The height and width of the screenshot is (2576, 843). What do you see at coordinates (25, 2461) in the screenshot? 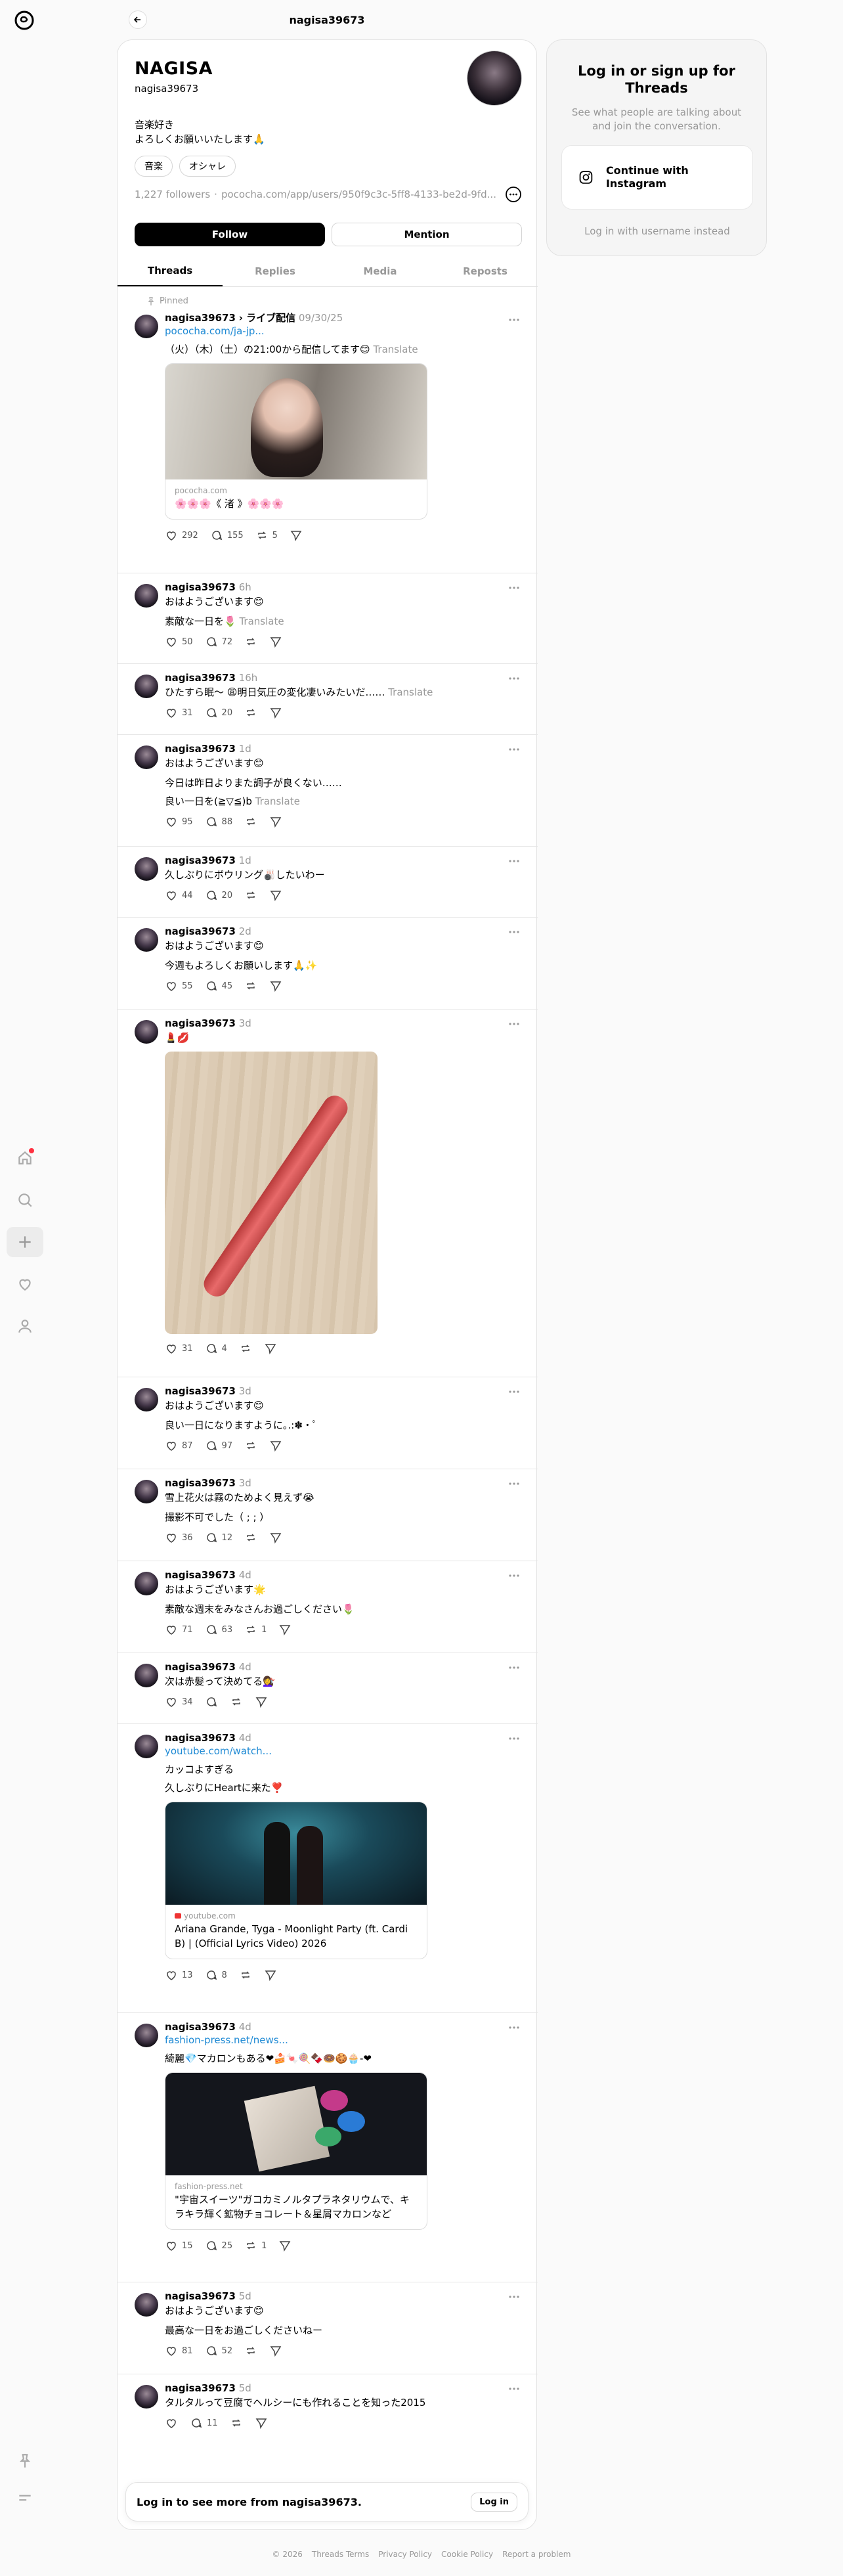
I see `nav-pin-button` at bounding box center [25, 2461].